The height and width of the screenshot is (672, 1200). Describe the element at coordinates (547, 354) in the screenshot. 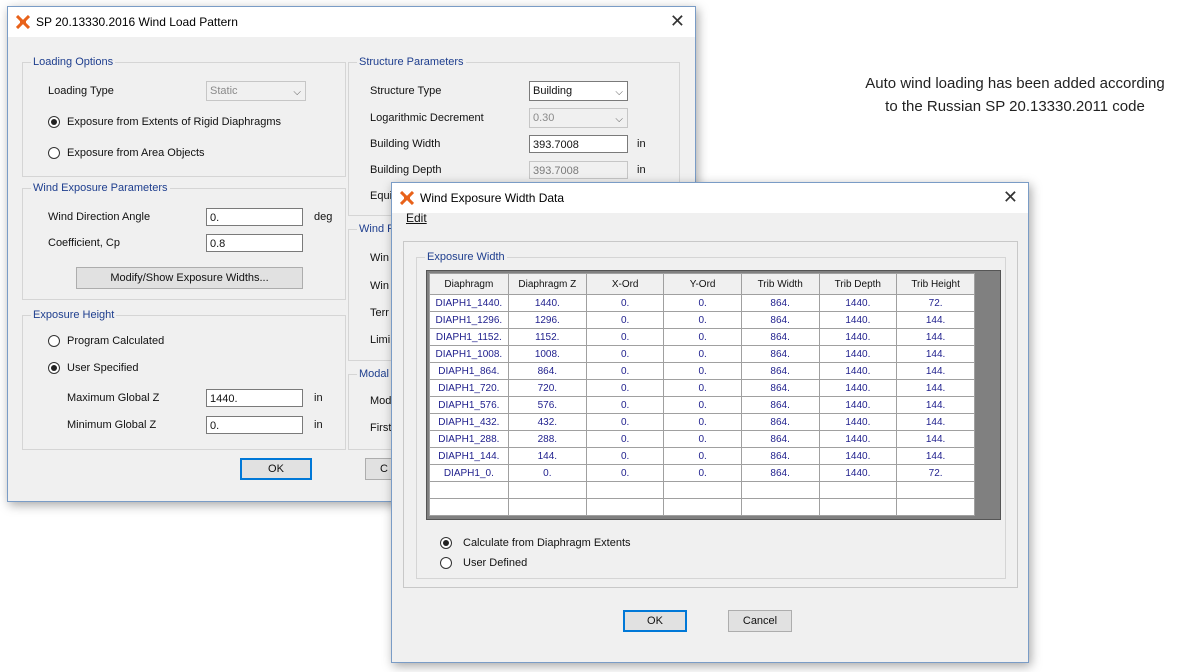

I see `table-cell: 1008.` at that location.